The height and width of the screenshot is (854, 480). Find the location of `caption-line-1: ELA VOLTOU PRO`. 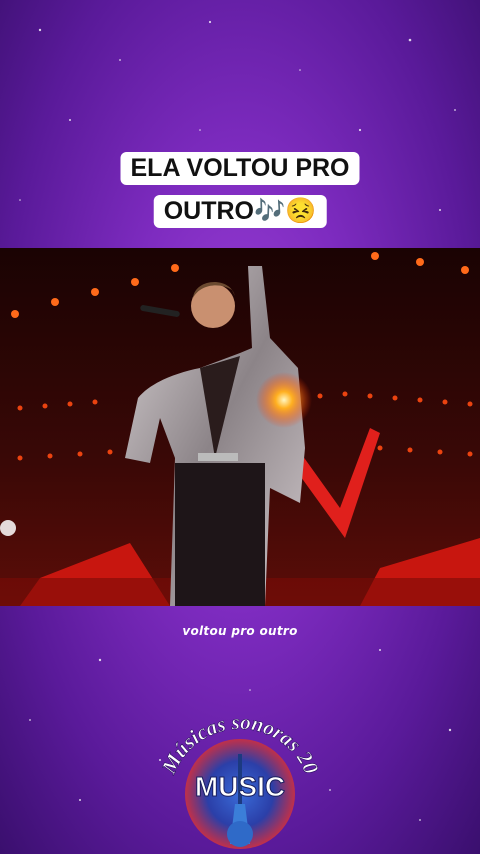

caption-line-1: ELA VOLTOU PRO is located at coordinates (240, 168).